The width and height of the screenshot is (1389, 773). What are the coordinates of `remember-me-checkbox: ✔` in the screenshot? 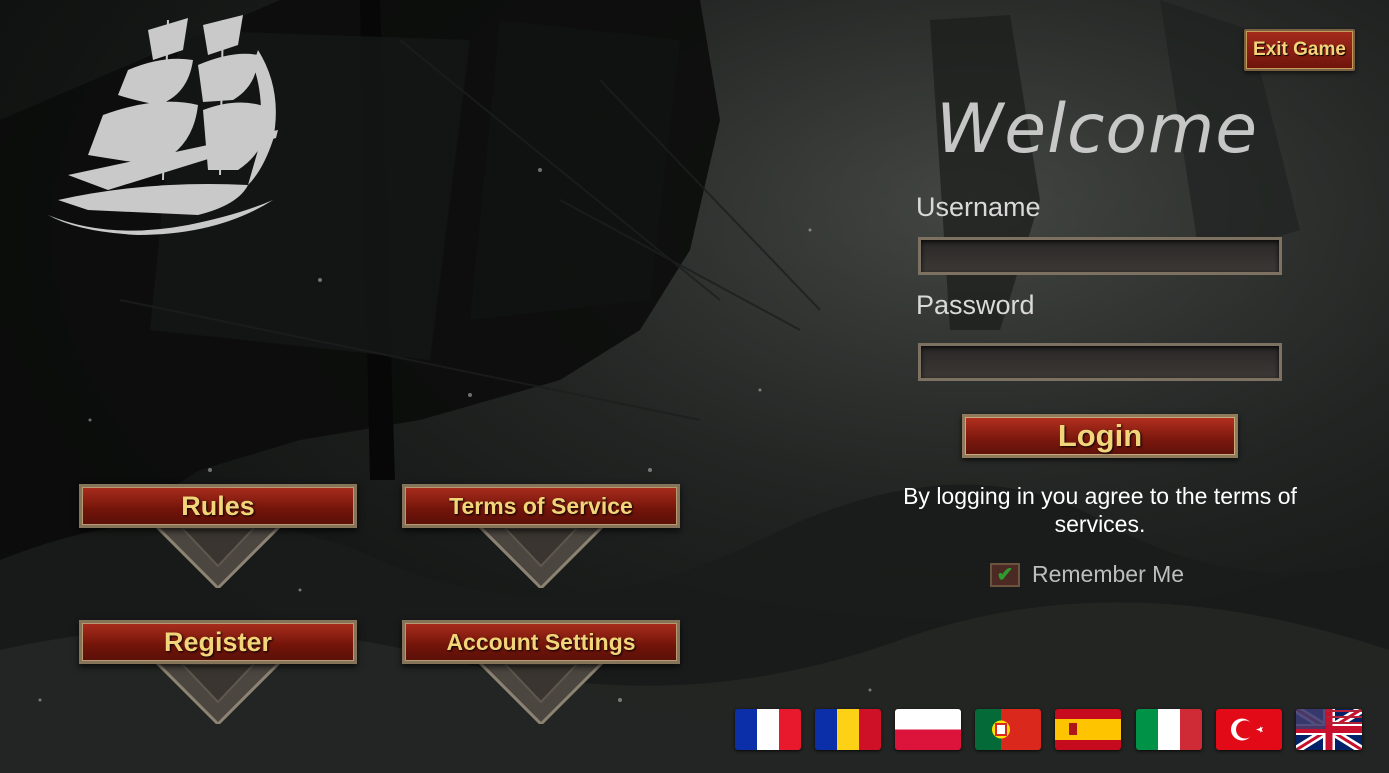 It's located at (1005, 574).